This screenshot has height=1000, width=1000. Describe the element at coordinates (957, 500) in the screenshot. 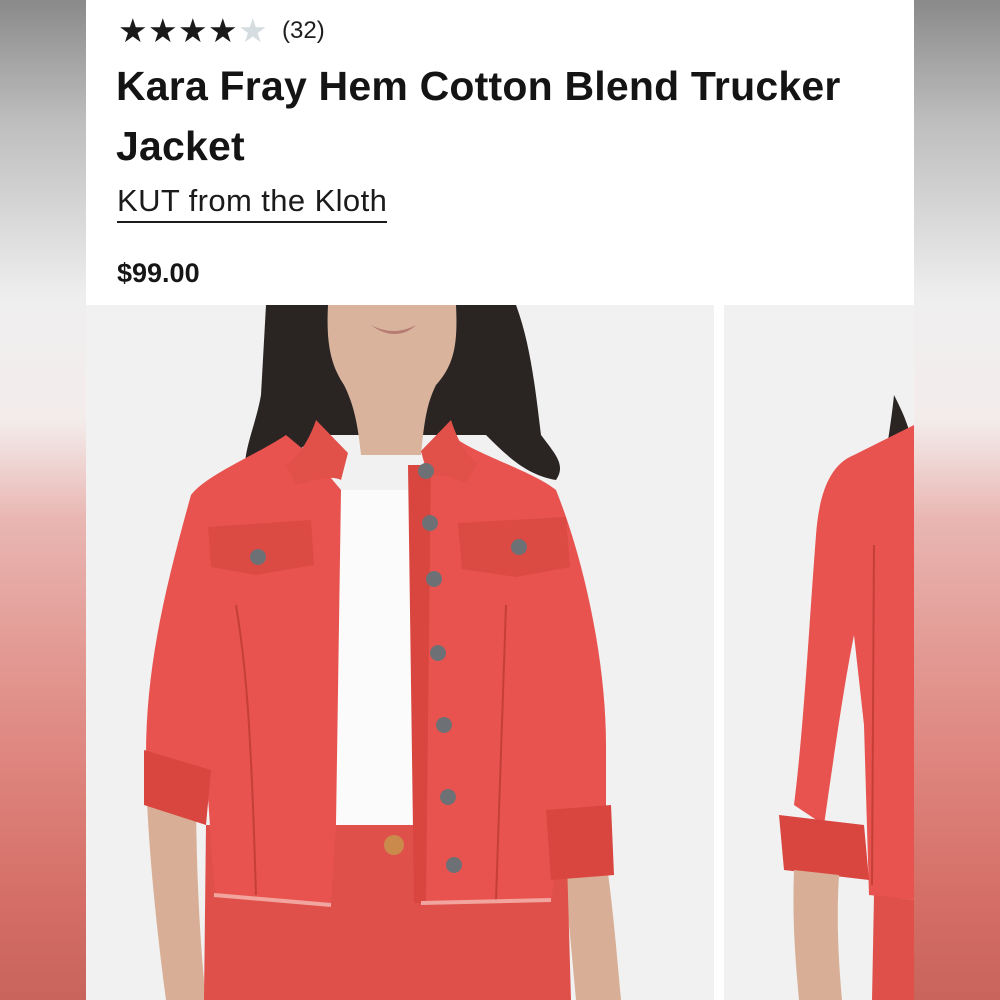

I see `blurred-background-right` at that location.